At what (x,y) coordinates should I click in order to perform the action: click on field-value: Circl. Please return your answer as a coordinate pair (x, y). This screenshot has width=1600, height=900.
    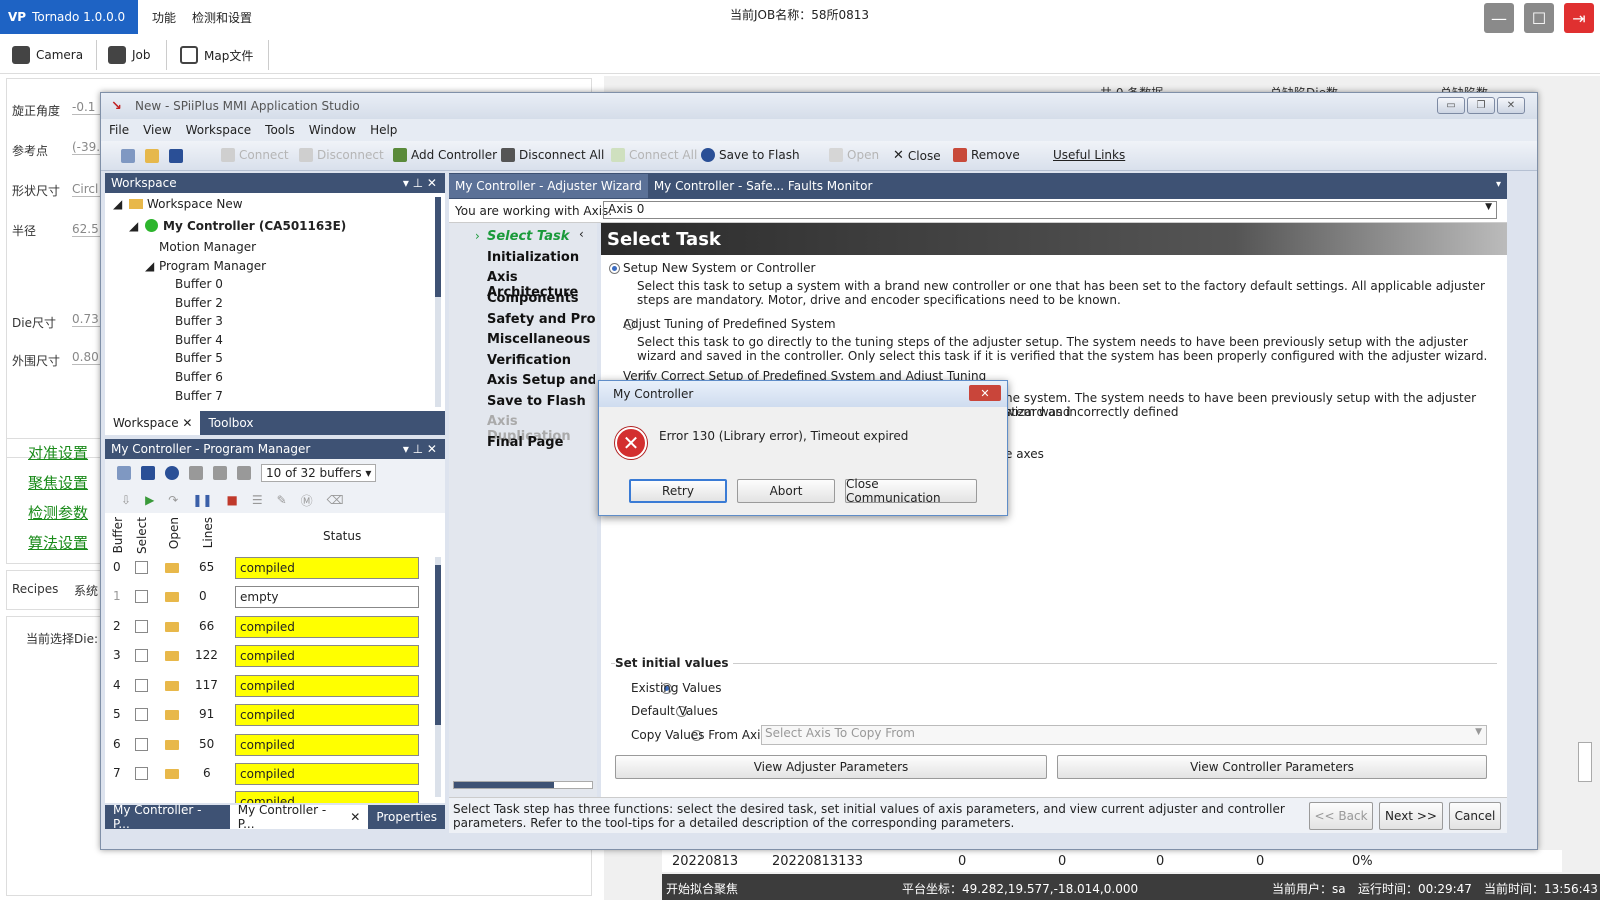
    Looking at the image, I should click on (87, 189).